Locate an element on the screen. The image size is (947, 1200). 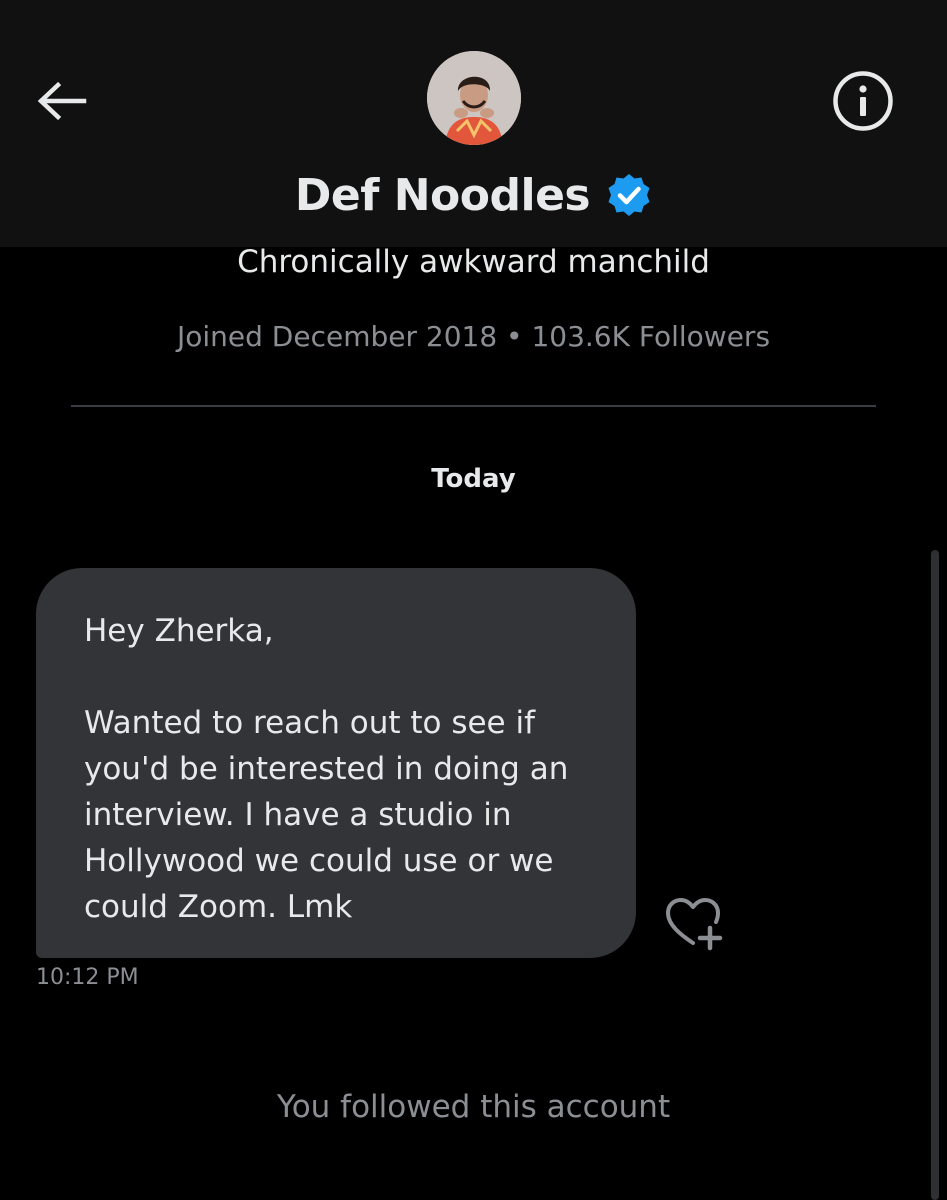
profile-meta: Joined December 2018 • 103.6K Followers is located at coordinates (473, 336).